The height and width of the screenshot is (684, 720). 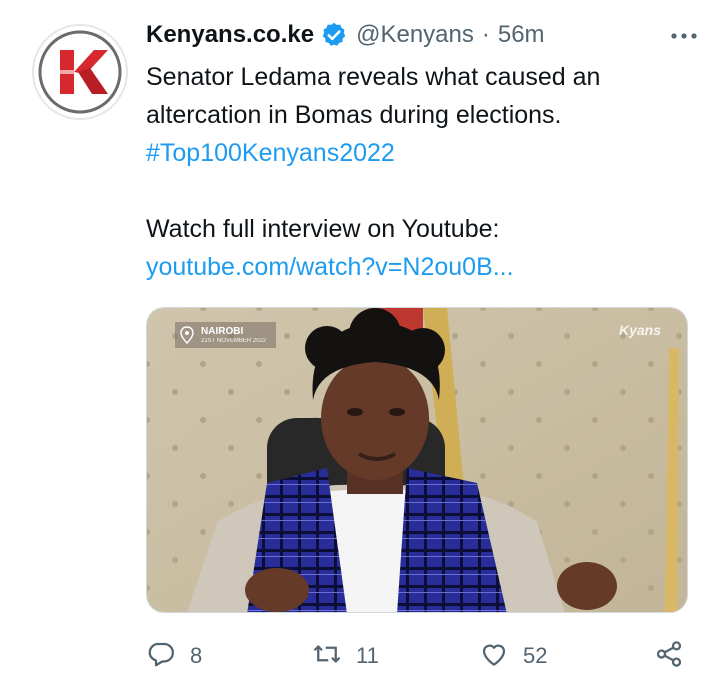 I want to click on location-city: NAIROBI, so click(x=222, y=331).